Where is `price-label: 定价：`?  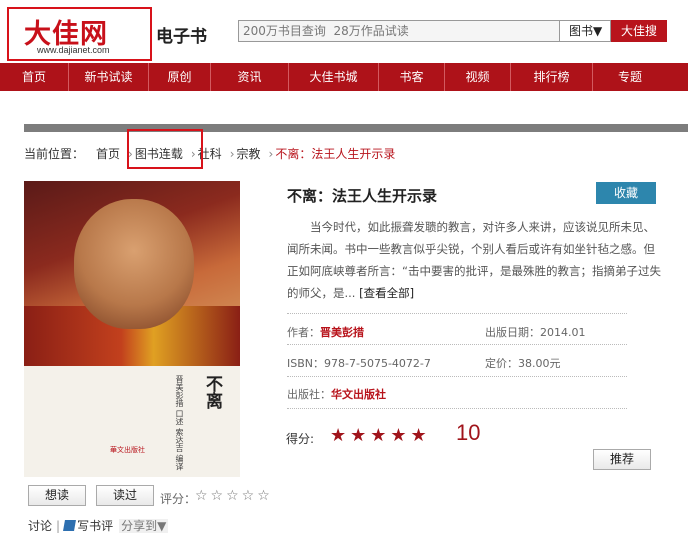
price-label: 定价： is located at coordinates (501, 363).